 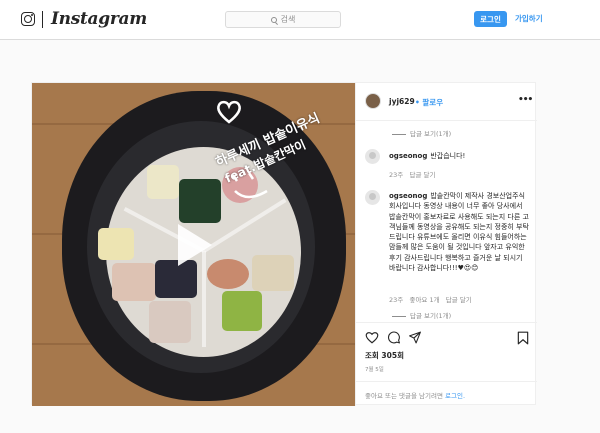 I want to click on signup-link: 가입하기, so click(x=529, y=18).